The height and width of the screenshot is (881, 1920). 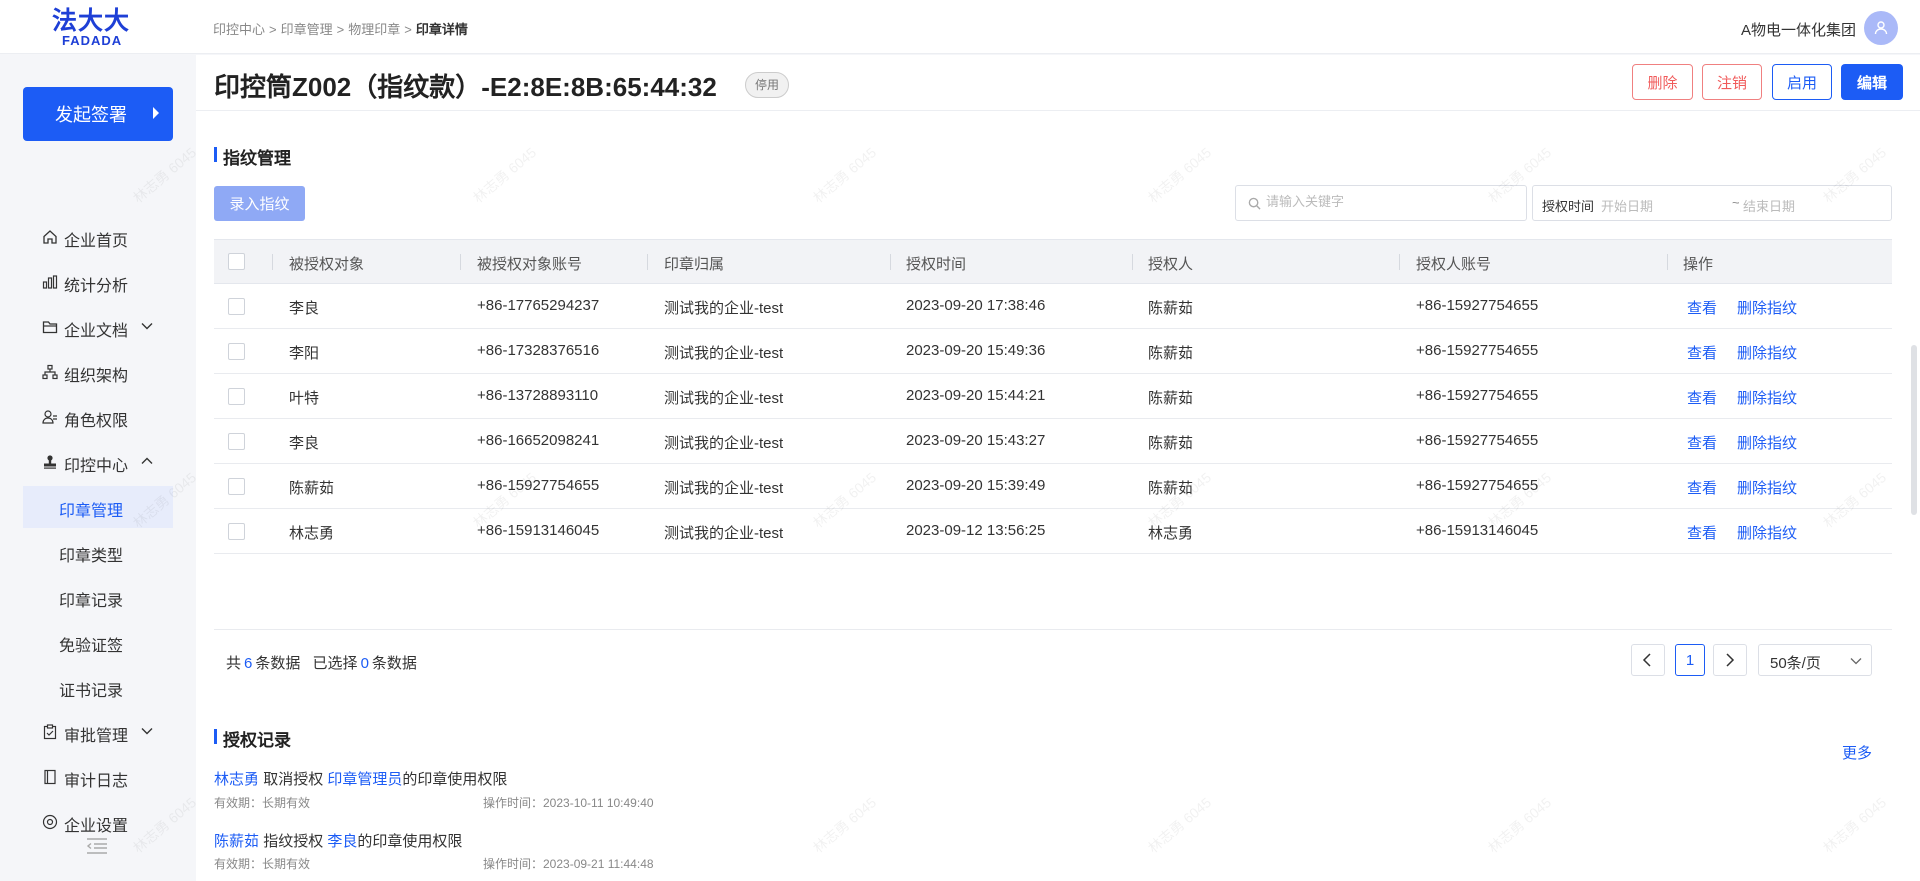 I want to click on sidebar-item-roles: 角色权限, so click(x=86, y=417).